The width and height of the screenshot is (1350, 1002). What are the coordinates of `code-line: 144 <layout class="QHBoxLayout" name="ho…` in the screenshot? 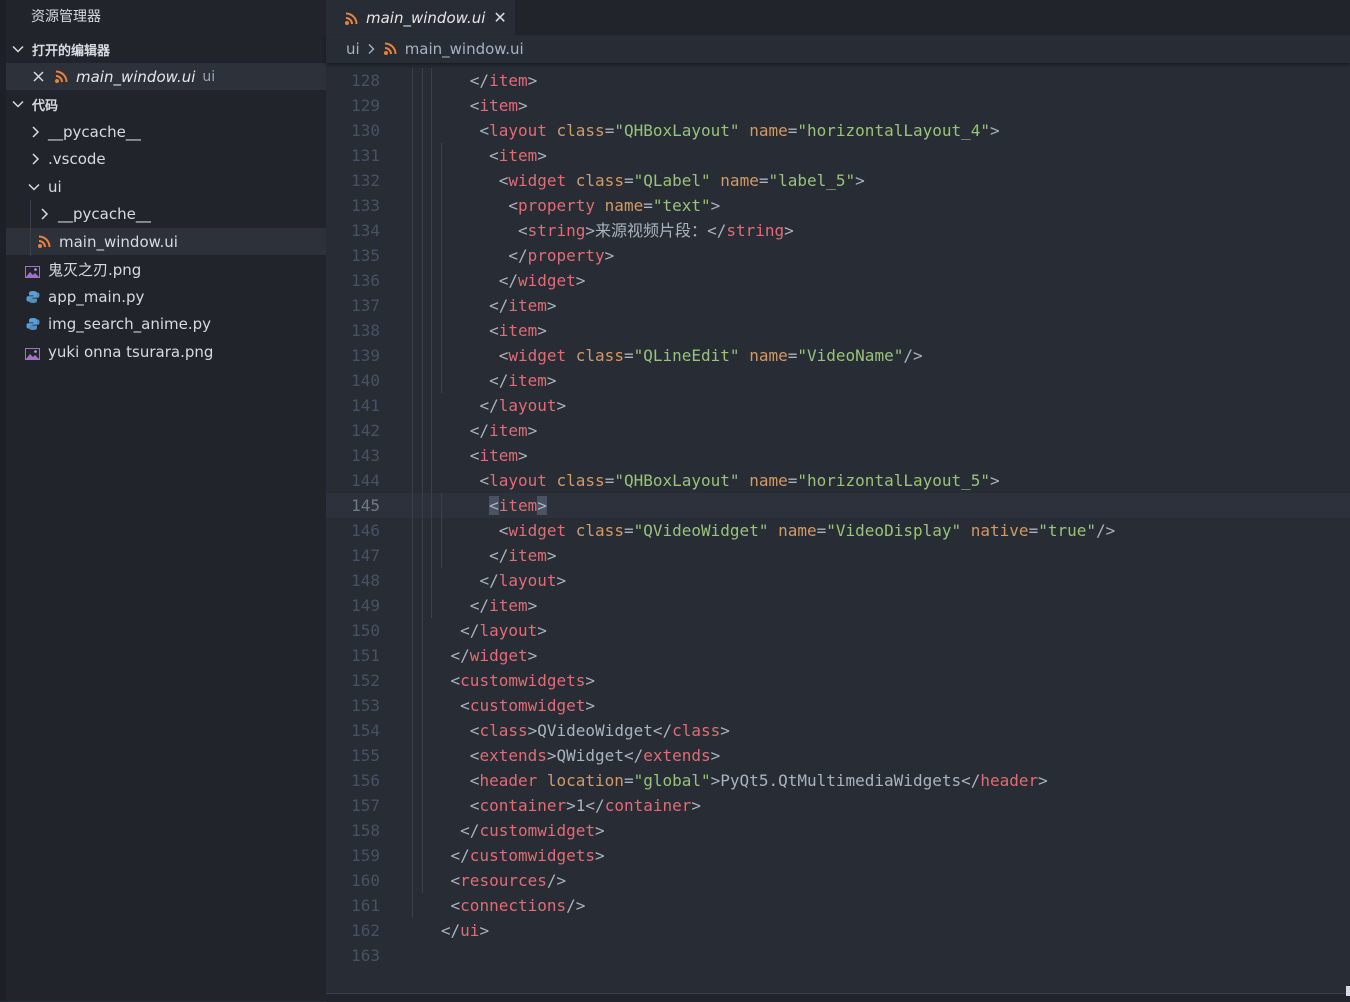 It's located at (838, 480).